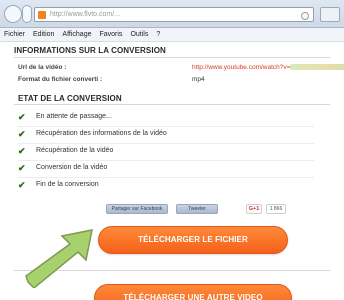 This screenshot has width=344, height=300. Describe the element at coordinates (60, 79) in the screenshot. I see `format-label: Format du fichier converti :` at that location.